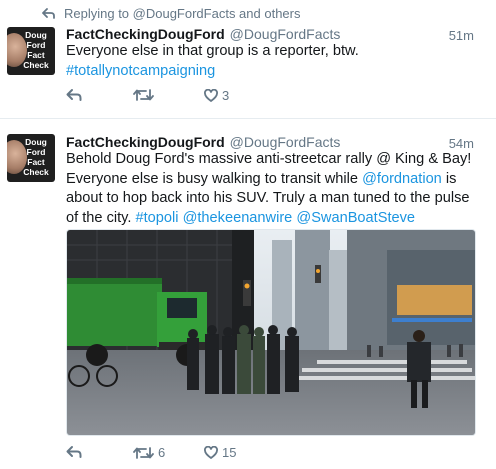 This screenshot has width=496, height=469. I want to click on timestamp: 51m, so click(461, 35).